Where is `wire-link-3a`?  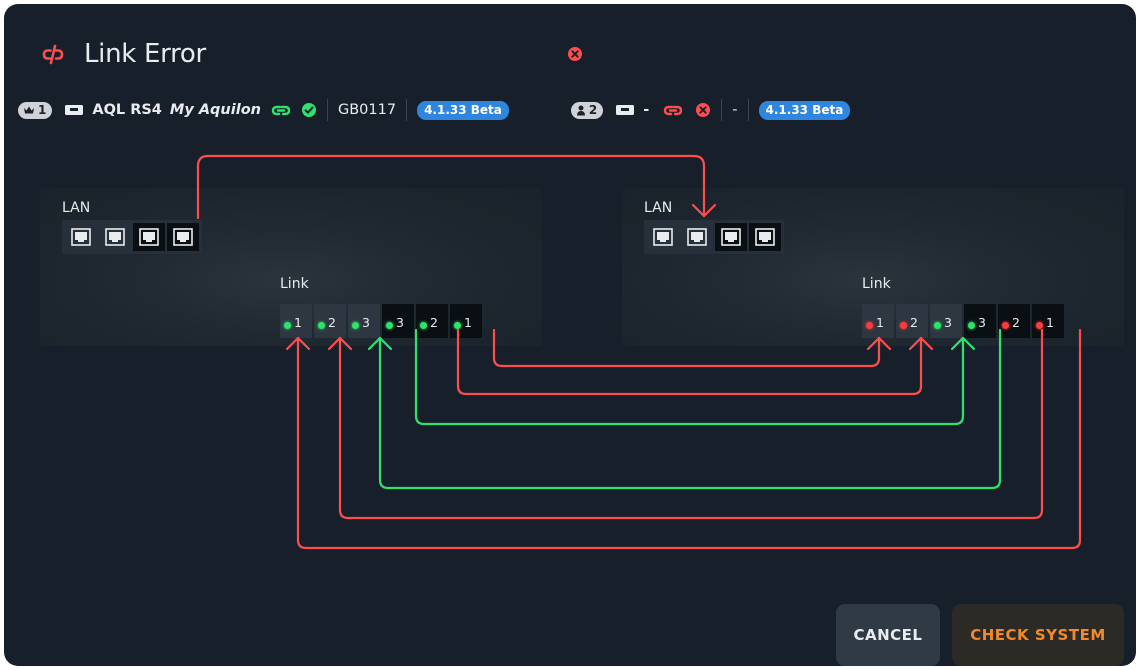
wire-link-3a is located at coordinates (689, 377).